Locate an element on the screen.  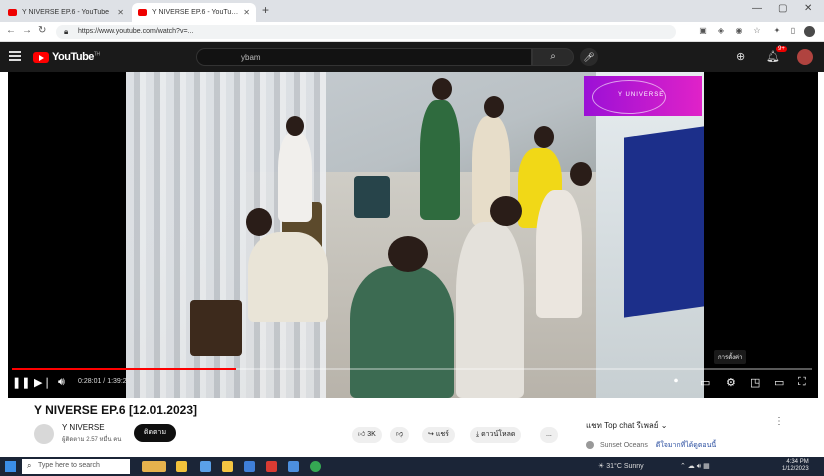
mic-icon: 🎤︎ is located at coordinates (589, 57).